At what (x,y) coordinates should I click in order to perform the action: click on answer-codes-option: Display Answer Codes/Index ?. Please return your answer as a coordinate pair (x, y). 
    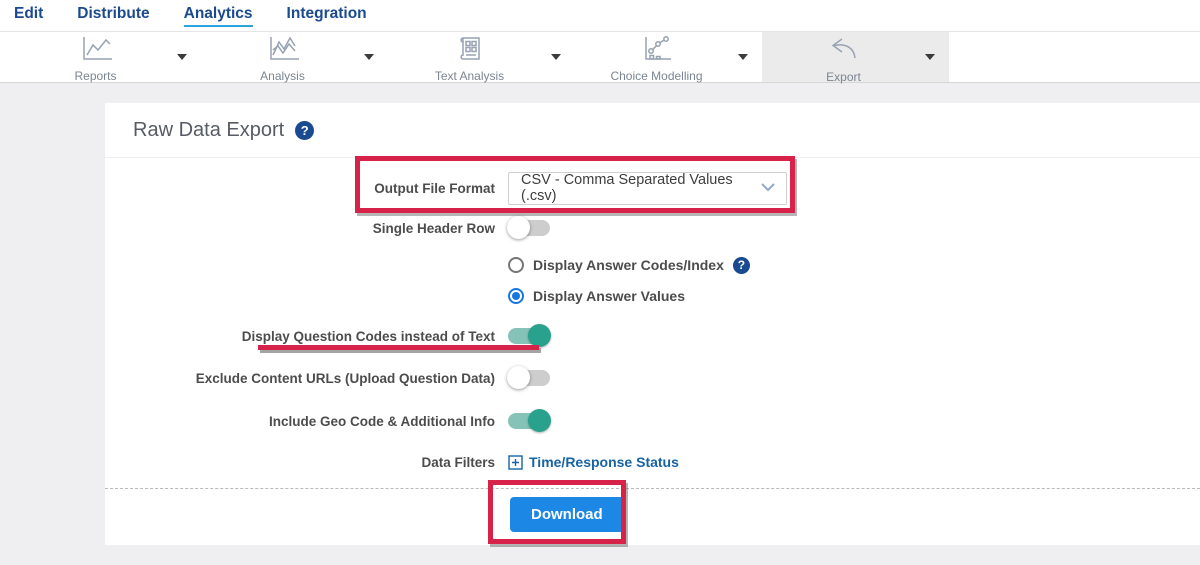
    Looking at the image, I should click on (629, 265).